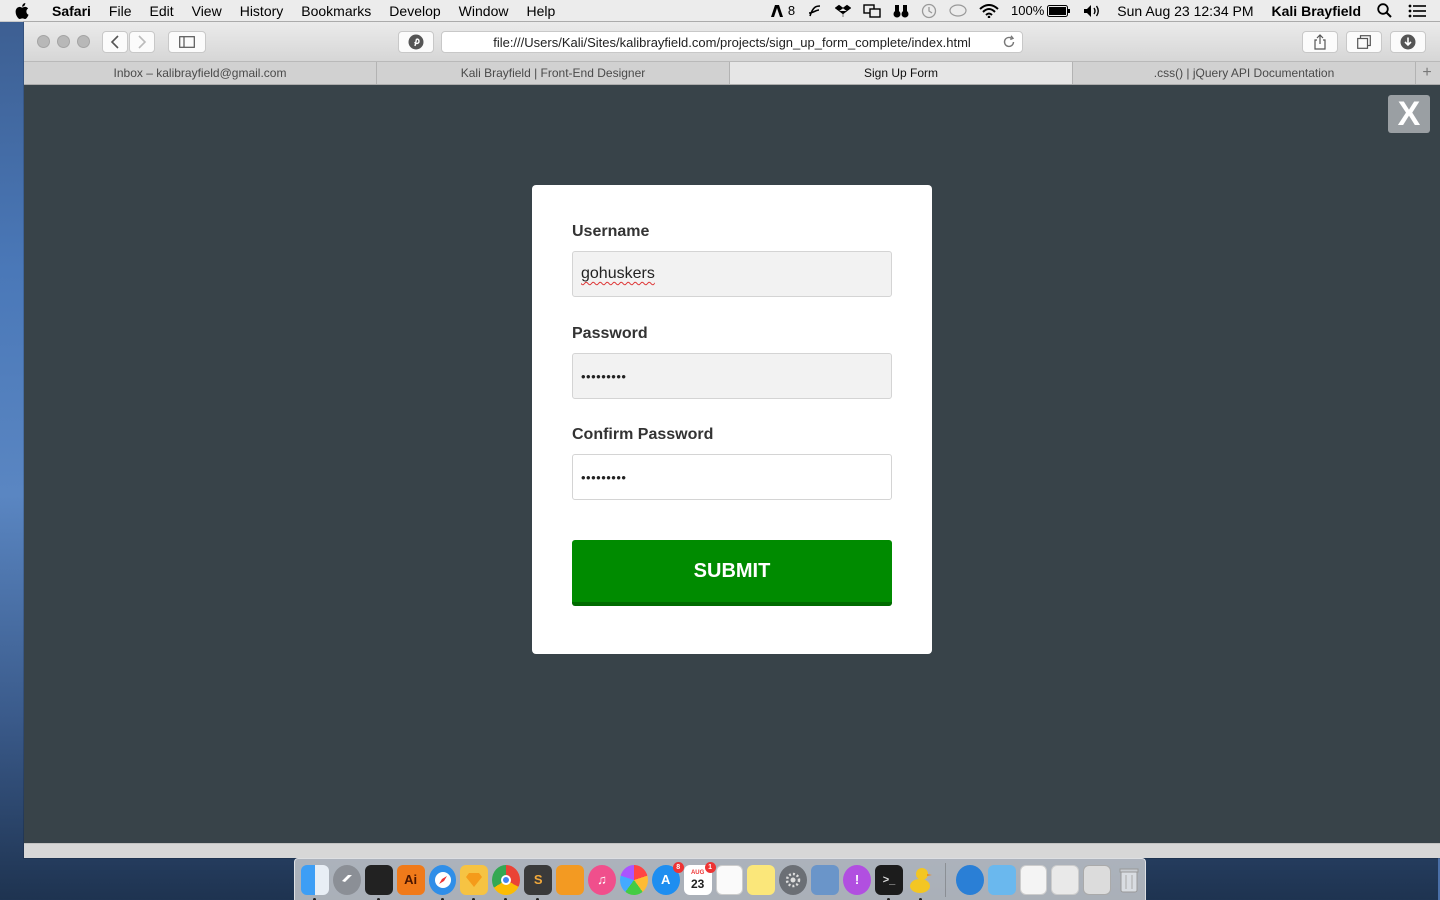 The width and height of the screenshot is (1440, 900). Describe the element at coordinates (989, 11) in the screenshot. I see `wifi-icon` at that location.